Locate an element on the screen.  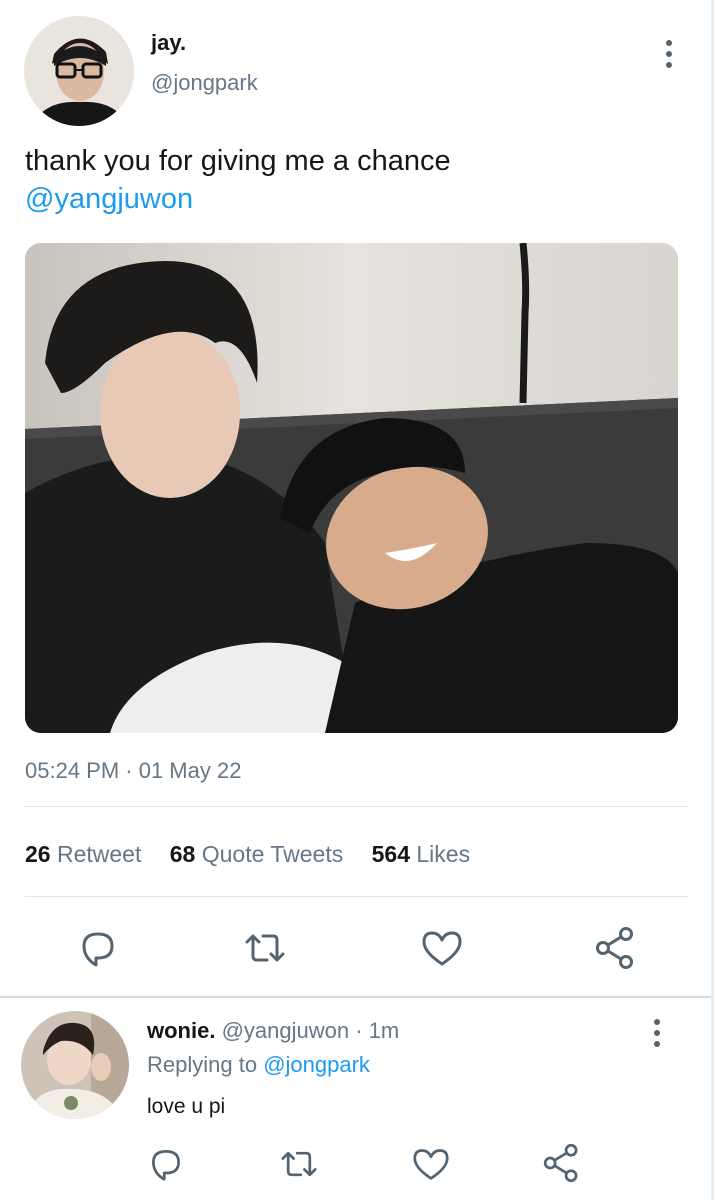
author-avatar is located at coordinates (79, 71).